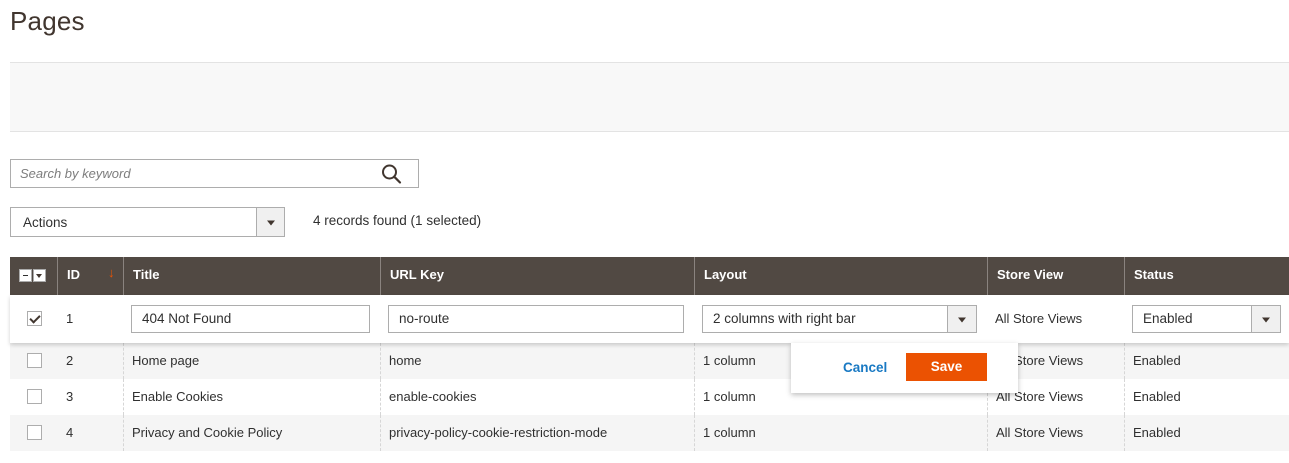 Image resolution: width=1289 pixels, height=463 pixels. What do you see at coordinates (537, 433) in the screenshot?
I see `cell-url-key: privacy-policy-cookie-restriction-mode` at bounding box center [537, 433].